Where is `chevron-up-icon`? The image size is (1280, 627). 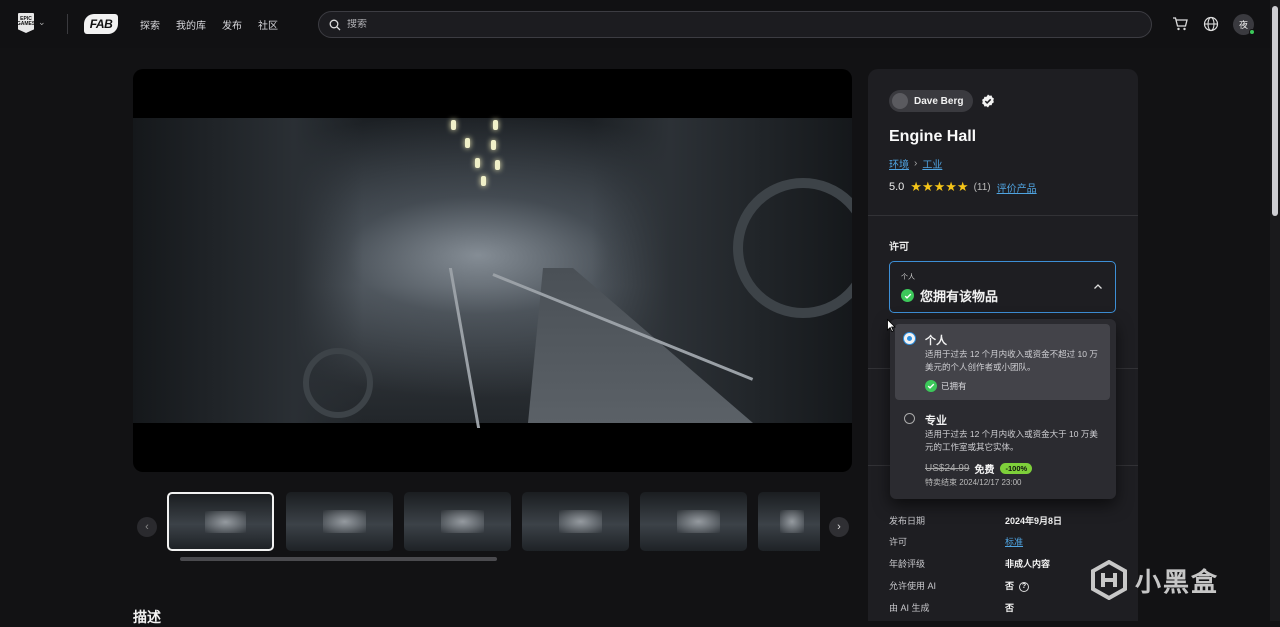 chevron-up-icon is located at coordinates (1098, 286).